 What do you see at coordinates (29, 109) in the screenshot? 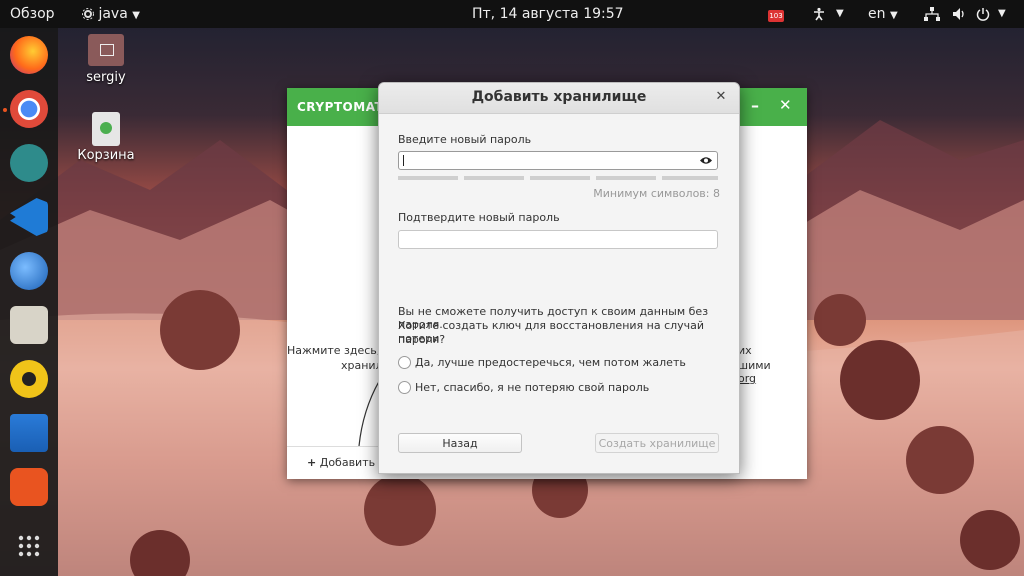
I see `chrome-icon` at bounding box center [29, 109].